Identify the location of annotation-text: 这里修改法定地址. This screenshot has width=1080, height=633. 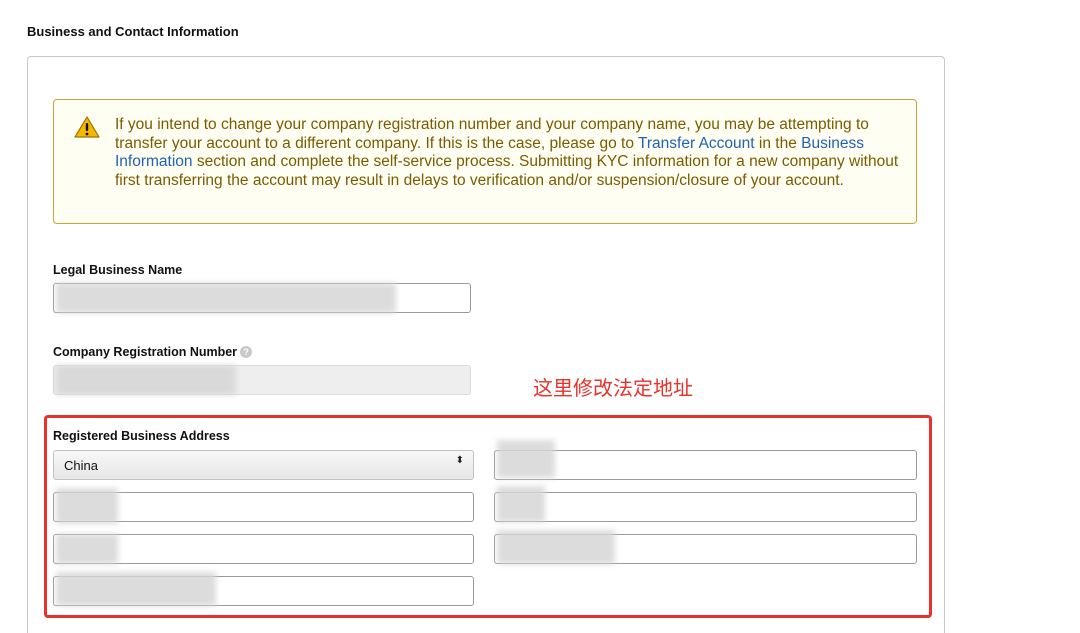
(613, 388).